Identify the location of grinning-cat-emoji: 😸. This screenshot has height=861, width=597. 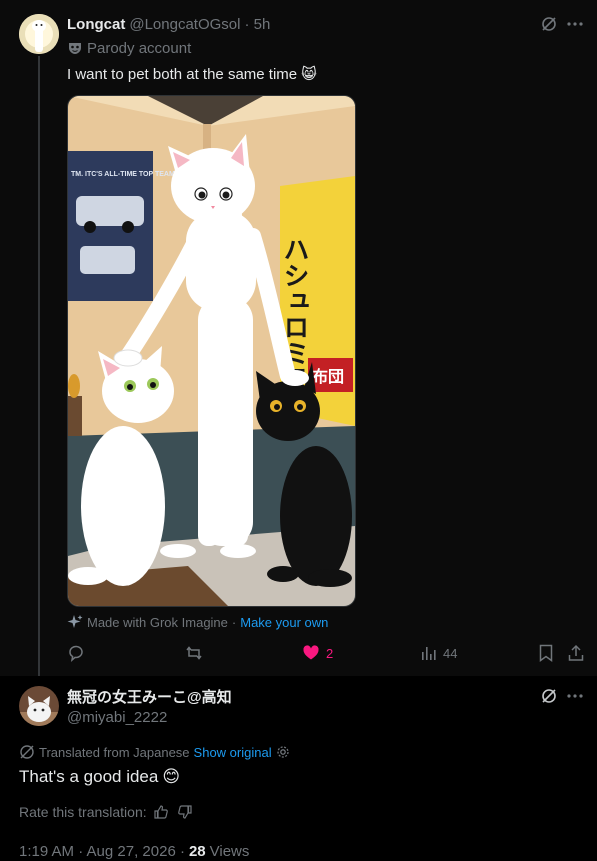
(309, 74).